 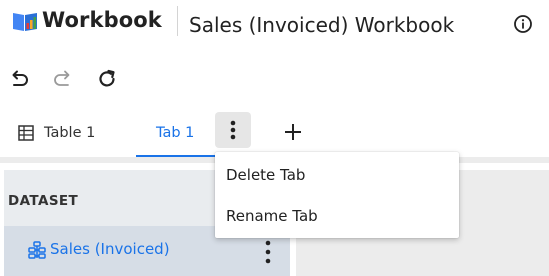 I want to click on redo-icon, so click(x=63, y=79).